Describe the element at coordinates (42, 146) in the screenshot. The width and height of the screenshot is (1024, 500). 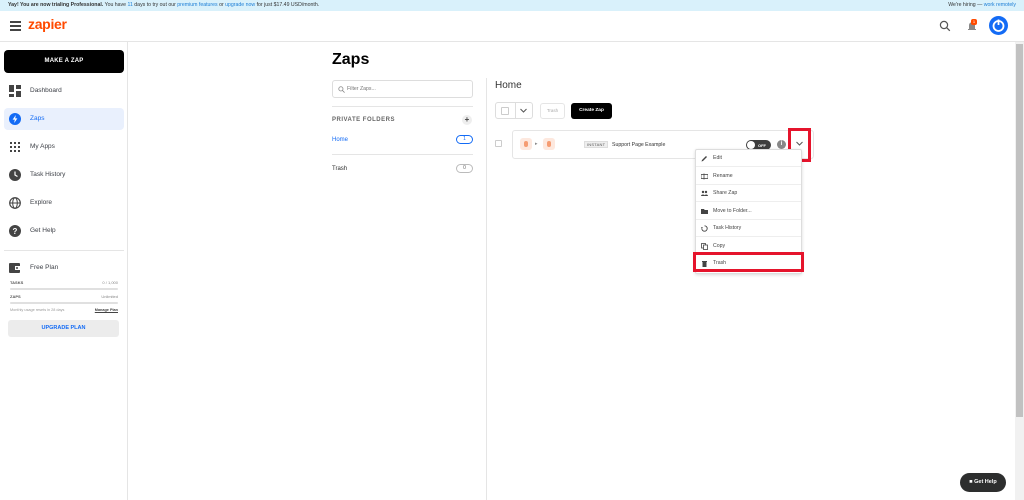
I see `sidebar-item-label: My Apps` at that location.